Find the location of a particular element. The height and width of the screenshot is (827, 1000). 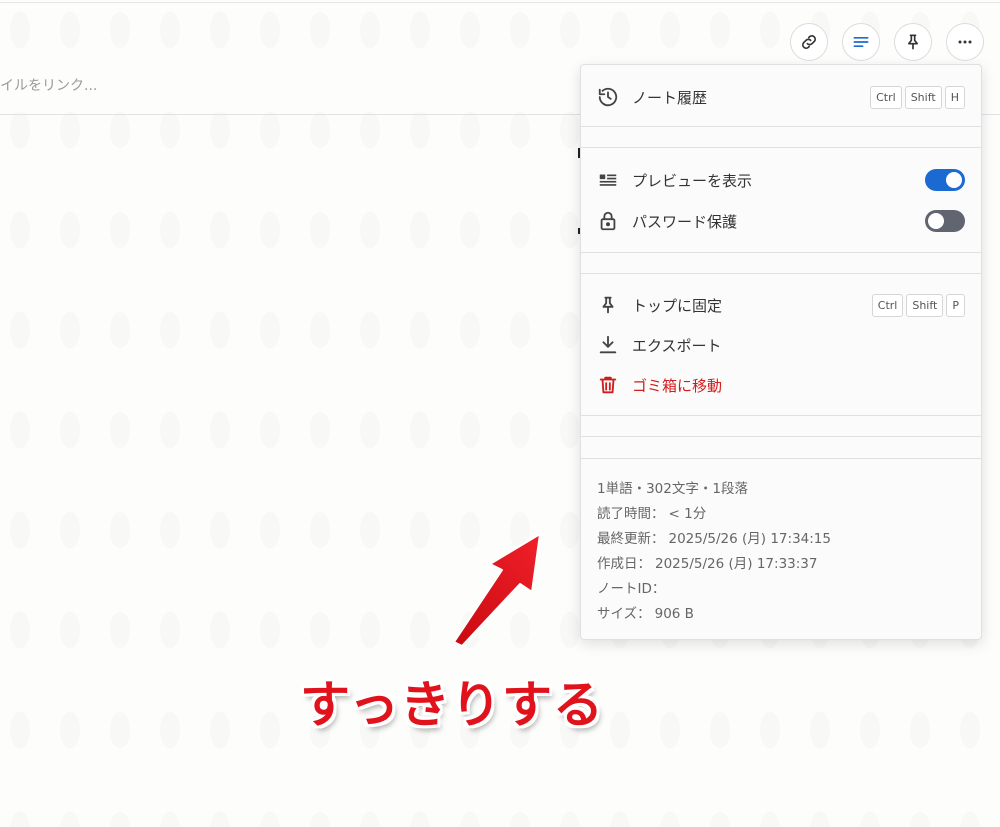

kbd-key: P is located at coordinates (955, 305).